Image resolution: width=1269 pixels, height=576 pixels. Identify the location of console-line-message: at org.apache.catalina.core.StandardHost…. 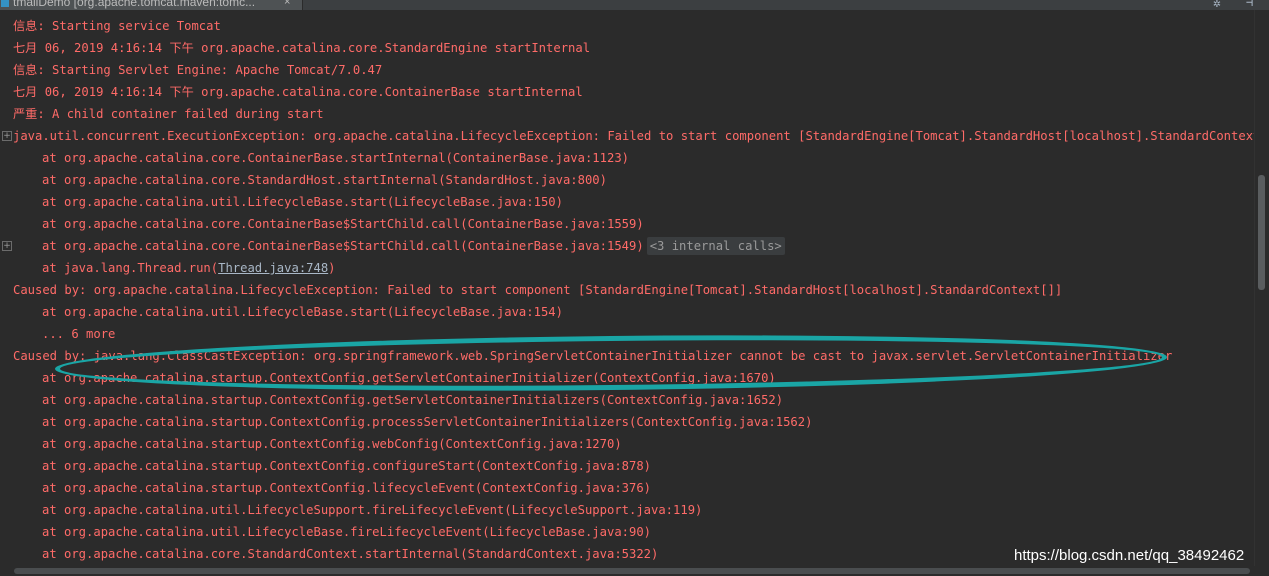
(324, 180).